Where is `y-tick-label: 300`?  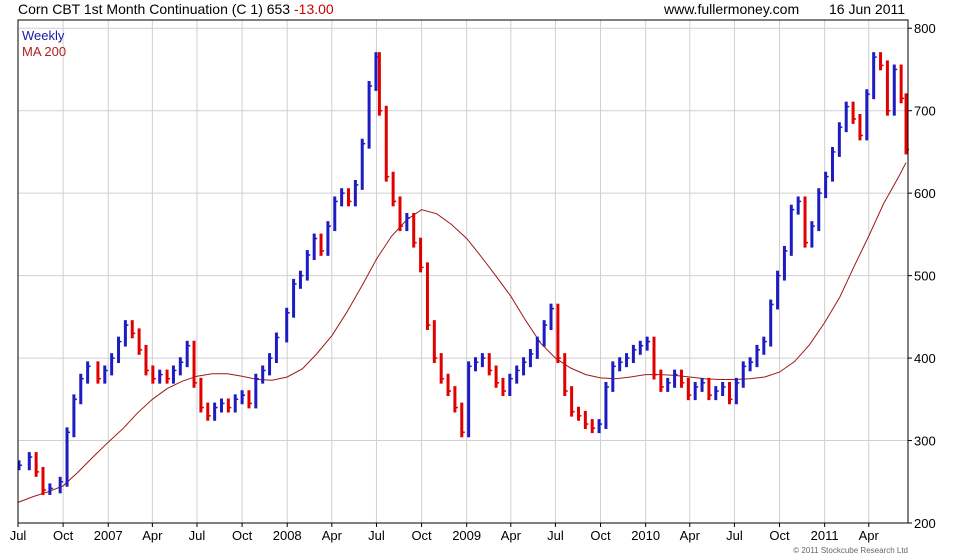
y-tick-label: 300 is located at coordinates (925, 441).